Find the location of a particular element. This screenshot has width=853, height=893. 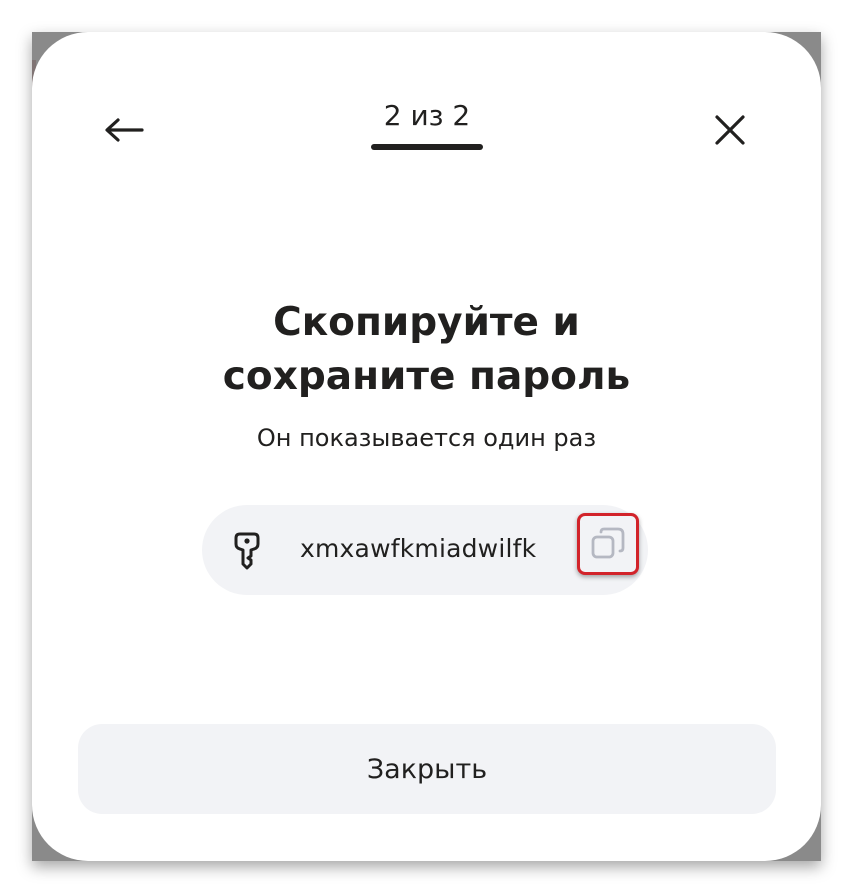

title-line-2: сохраните пароль is located at coordinates (426, 376).